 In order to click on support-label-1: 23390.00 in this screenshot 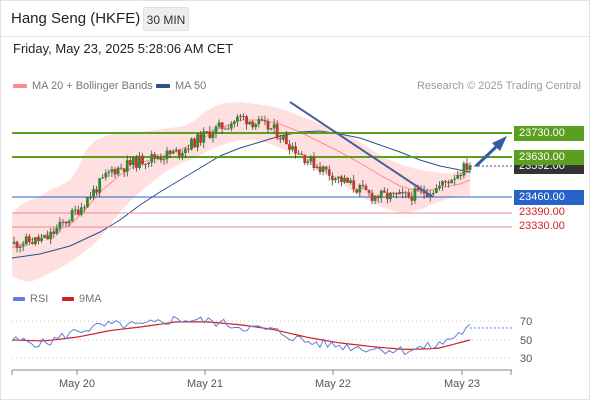, I will do `click(542, 212)`.